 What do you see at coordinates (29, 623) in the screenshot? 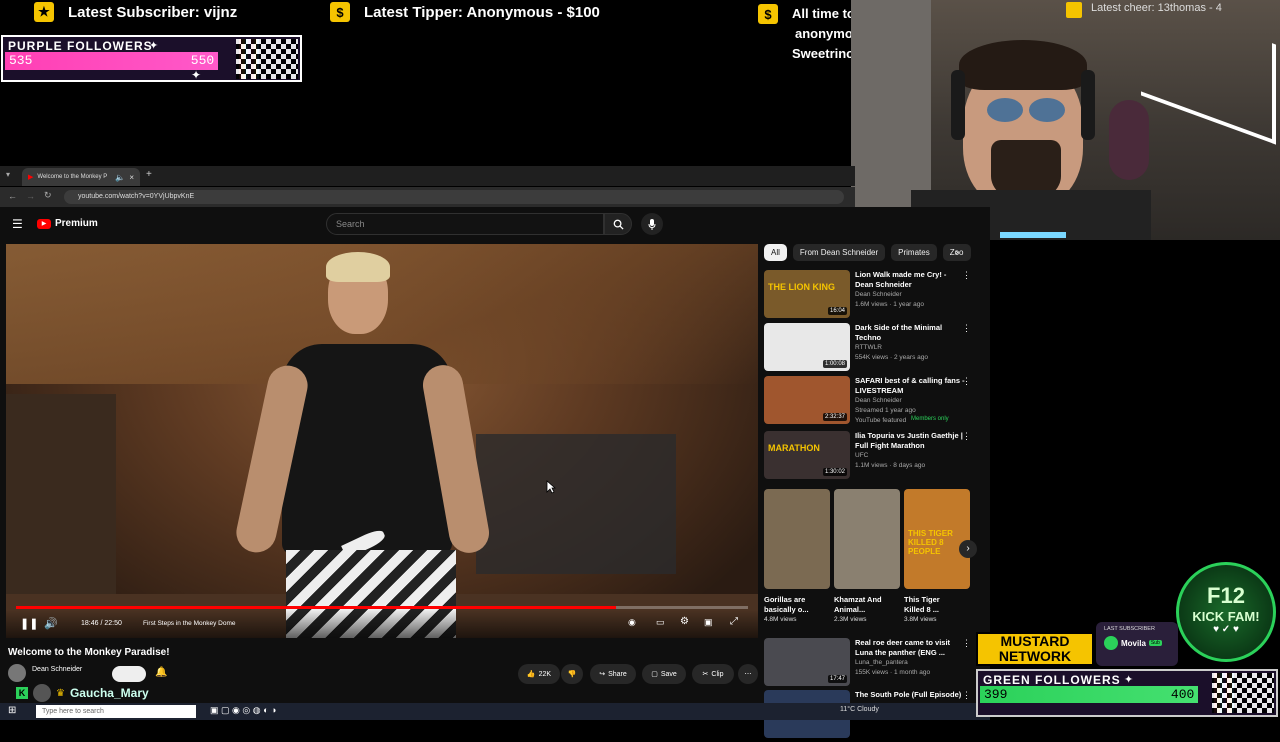
I see `pause-icon: ❚❚` at bounding box center [29, 623].